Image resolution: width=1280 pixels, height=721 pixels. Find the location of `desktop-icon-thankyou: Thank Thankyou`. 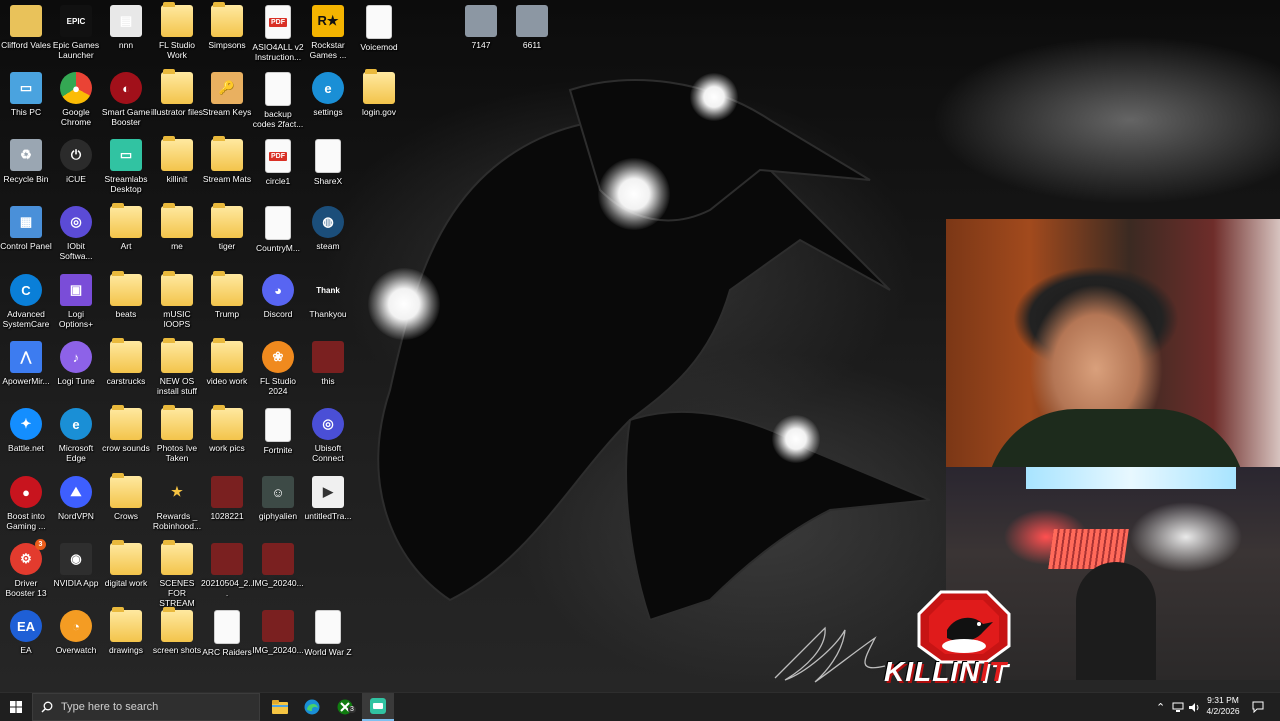

desktop-icon-thankyou: Thank Thankyou is located at coordinates (328, 297).